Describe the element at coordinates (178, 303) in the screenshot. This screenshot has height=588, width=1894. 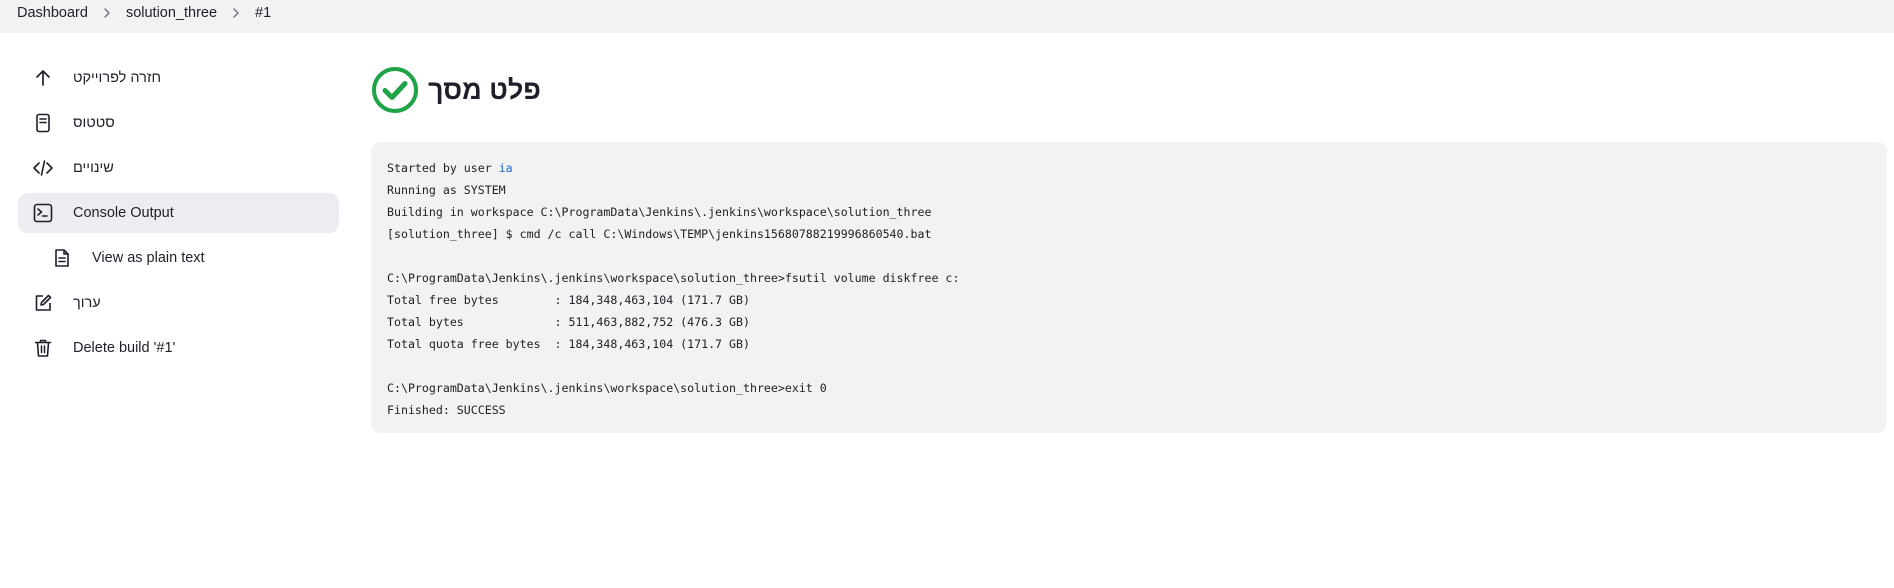
I see `sidebar-item-edit: ערוך` at that location.